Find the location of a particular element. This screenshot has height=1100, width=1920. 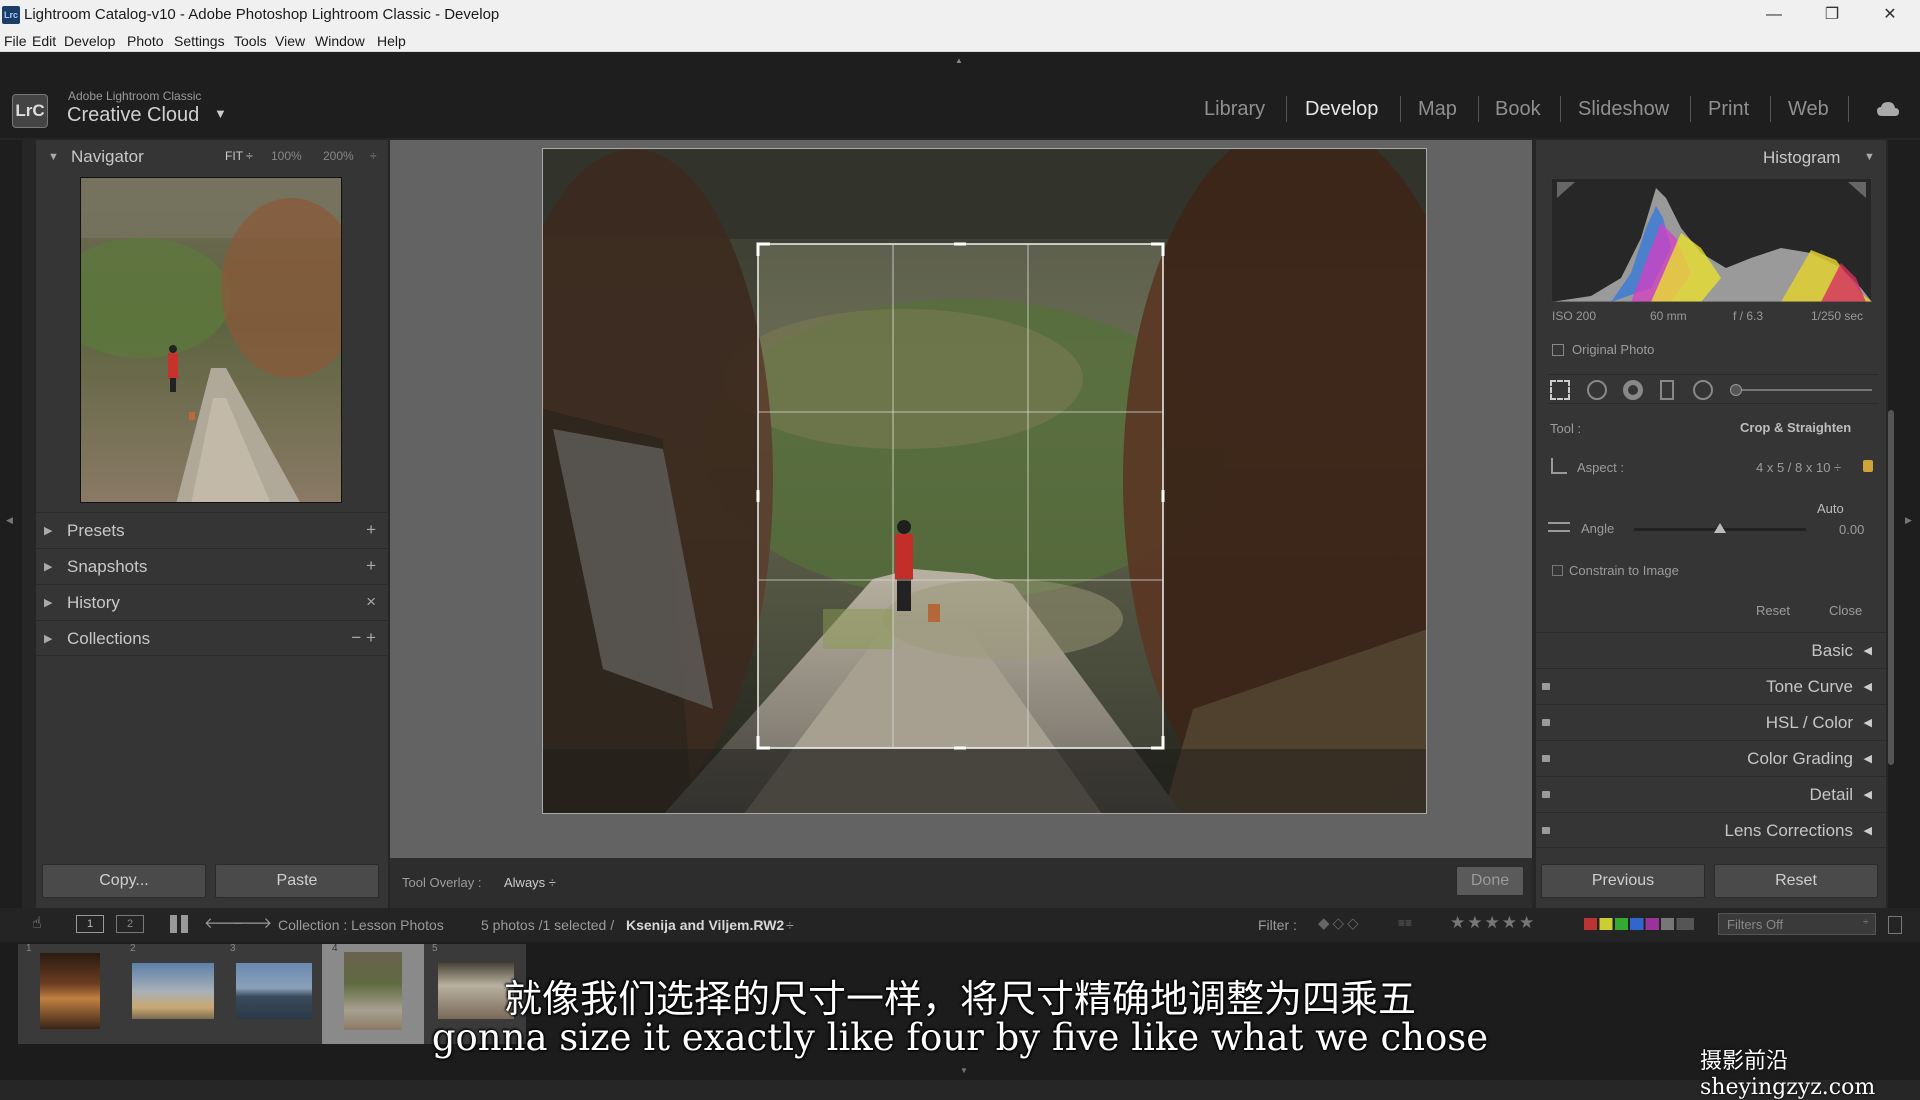

tone-curve-expand-icon: ◀ is located at coordinates (1868, 686).